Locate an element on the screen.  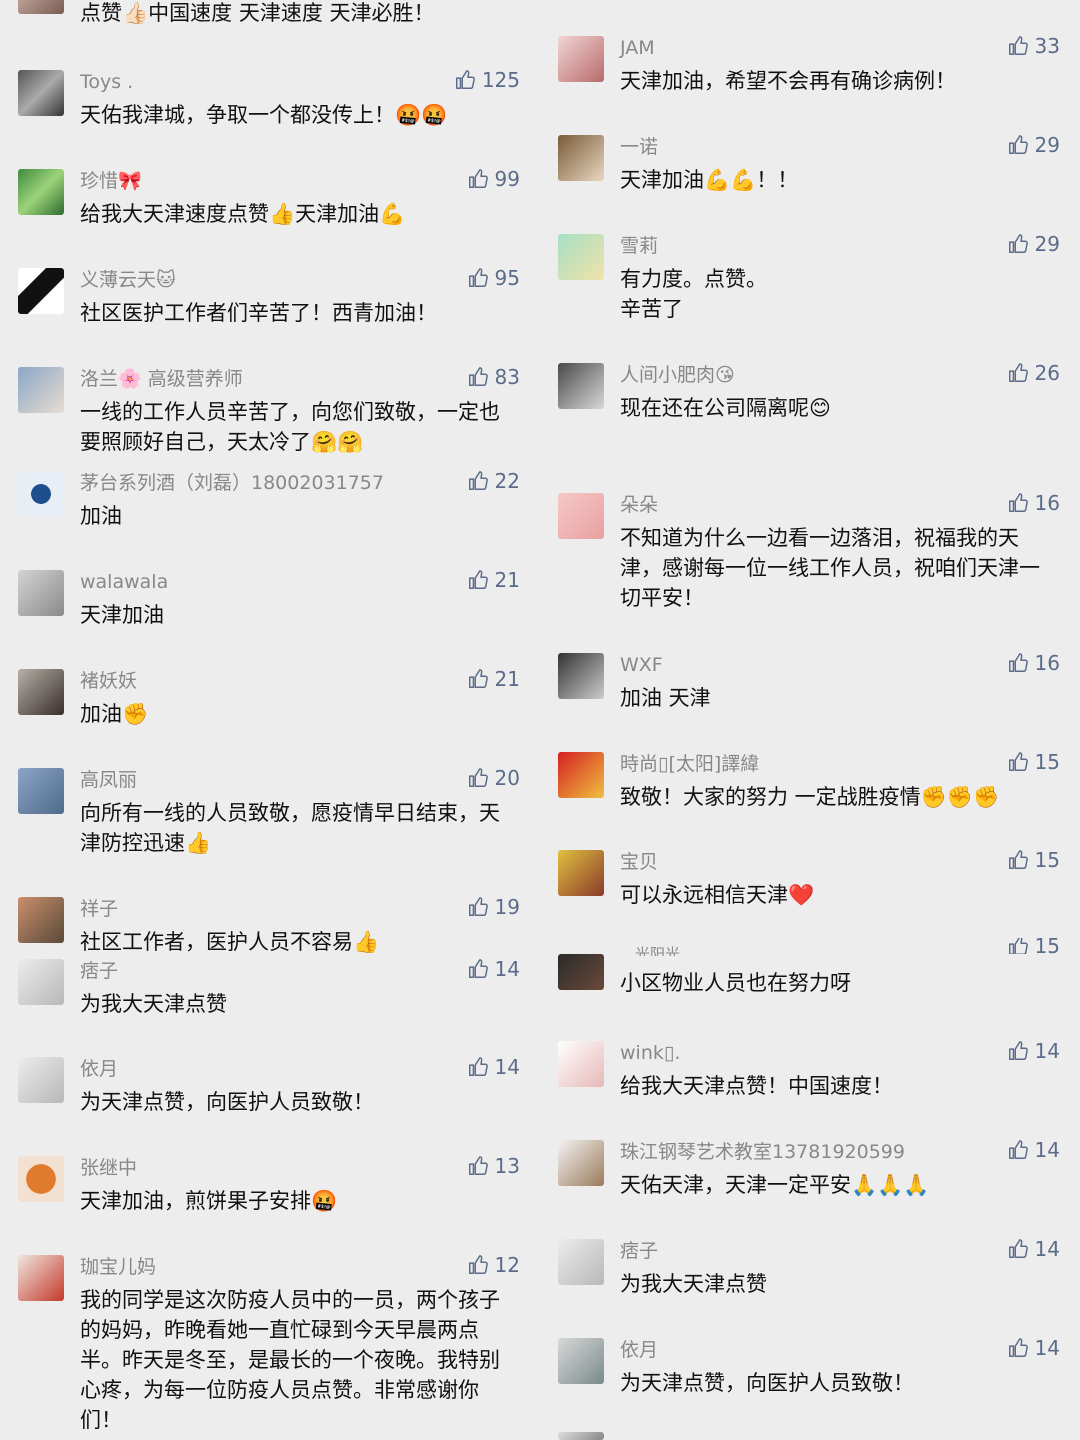
like-button: 99 is located at coordinates (493, 179).